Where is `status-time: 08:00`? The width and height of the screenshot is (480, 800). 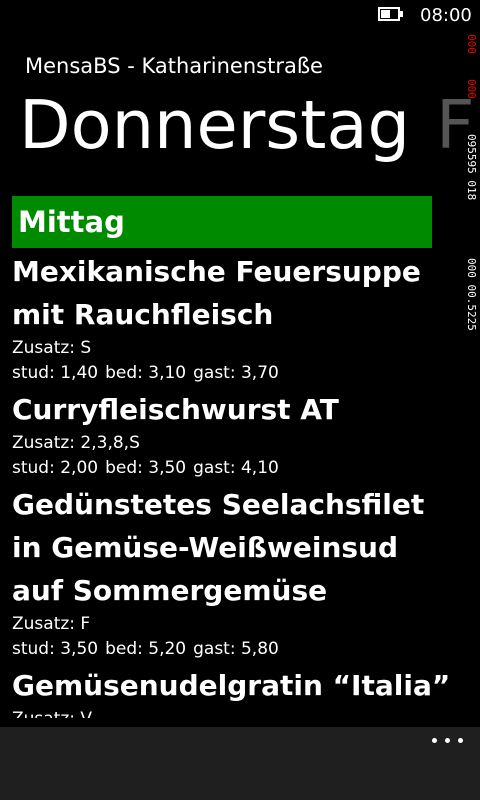 status-time: 08:00 is located at coordinates (446, 15).